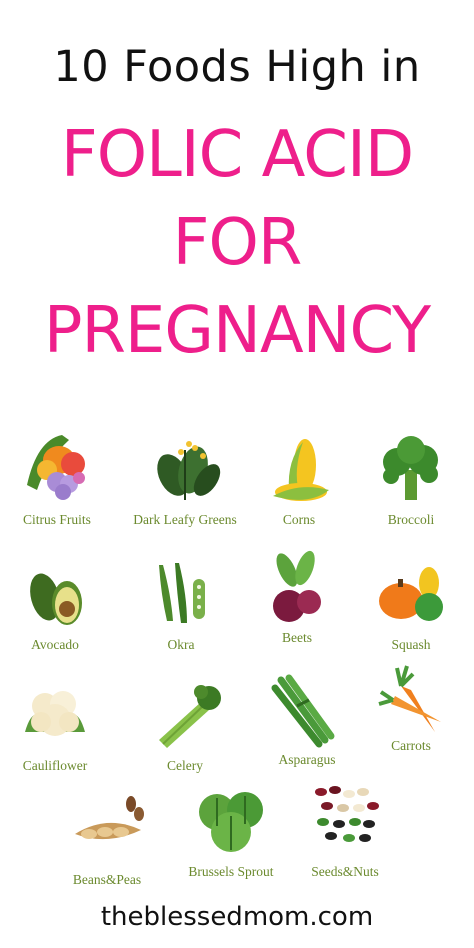 The image size is (474, 948). What do you see at coordinates (231, 871) in the screenshot?
I see `food-label: Brussels Sprout` at bounding box center [231, 871].